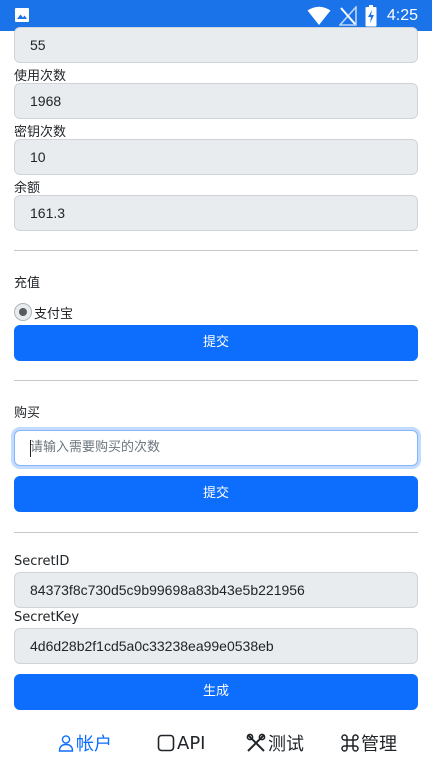 The image size is (432, 768). What do you see at coordinates (362, 16) in the screenshot?
I see `status-icons: 4:25` at bounding box center [362, 16].